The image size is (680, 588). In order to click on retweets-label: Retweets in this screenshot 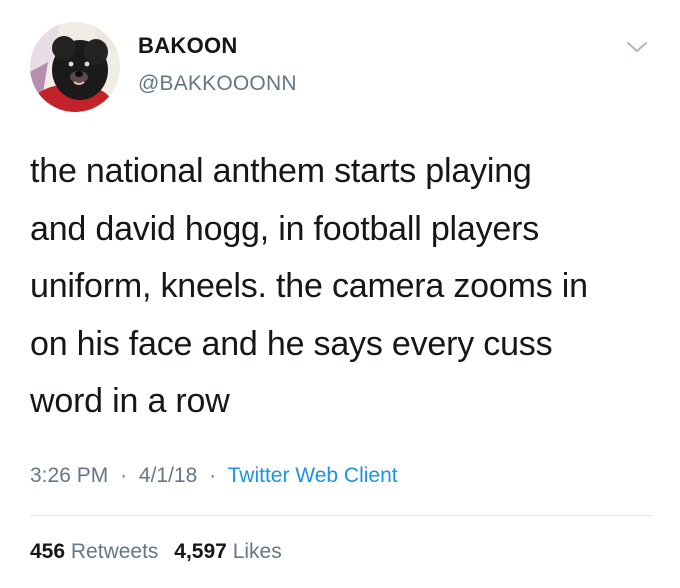, I will do `click(114, 551)`.